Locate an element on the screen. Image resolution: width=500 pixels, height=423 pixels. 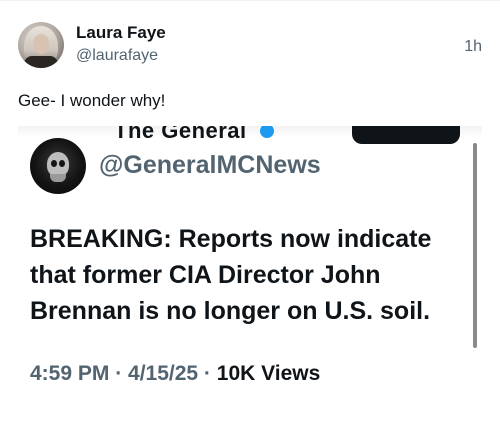
cut-off-display-name: The General is located at coordinates (180, 134).